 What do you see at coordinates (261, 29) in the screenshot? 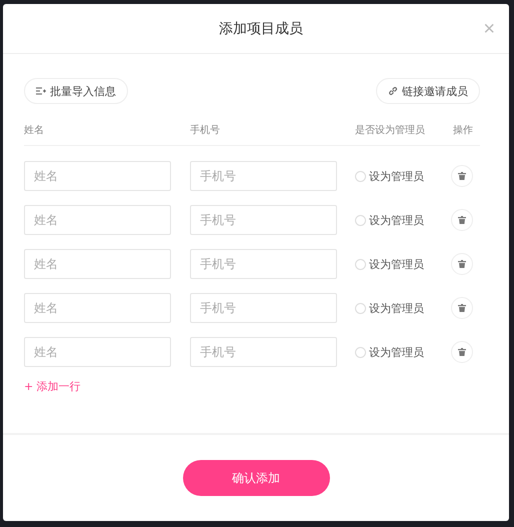
I see `dialog-title: 添加项目成员` at bounding box center [261, 29].